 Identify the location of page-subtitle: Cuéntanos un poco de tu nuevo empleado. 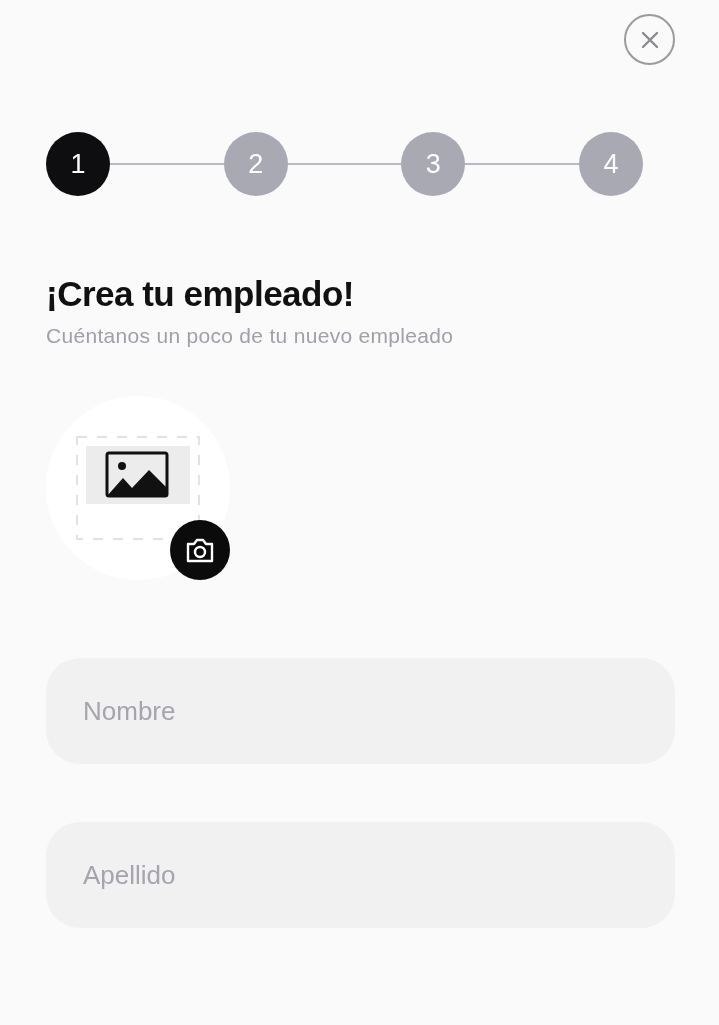
(250, 336).